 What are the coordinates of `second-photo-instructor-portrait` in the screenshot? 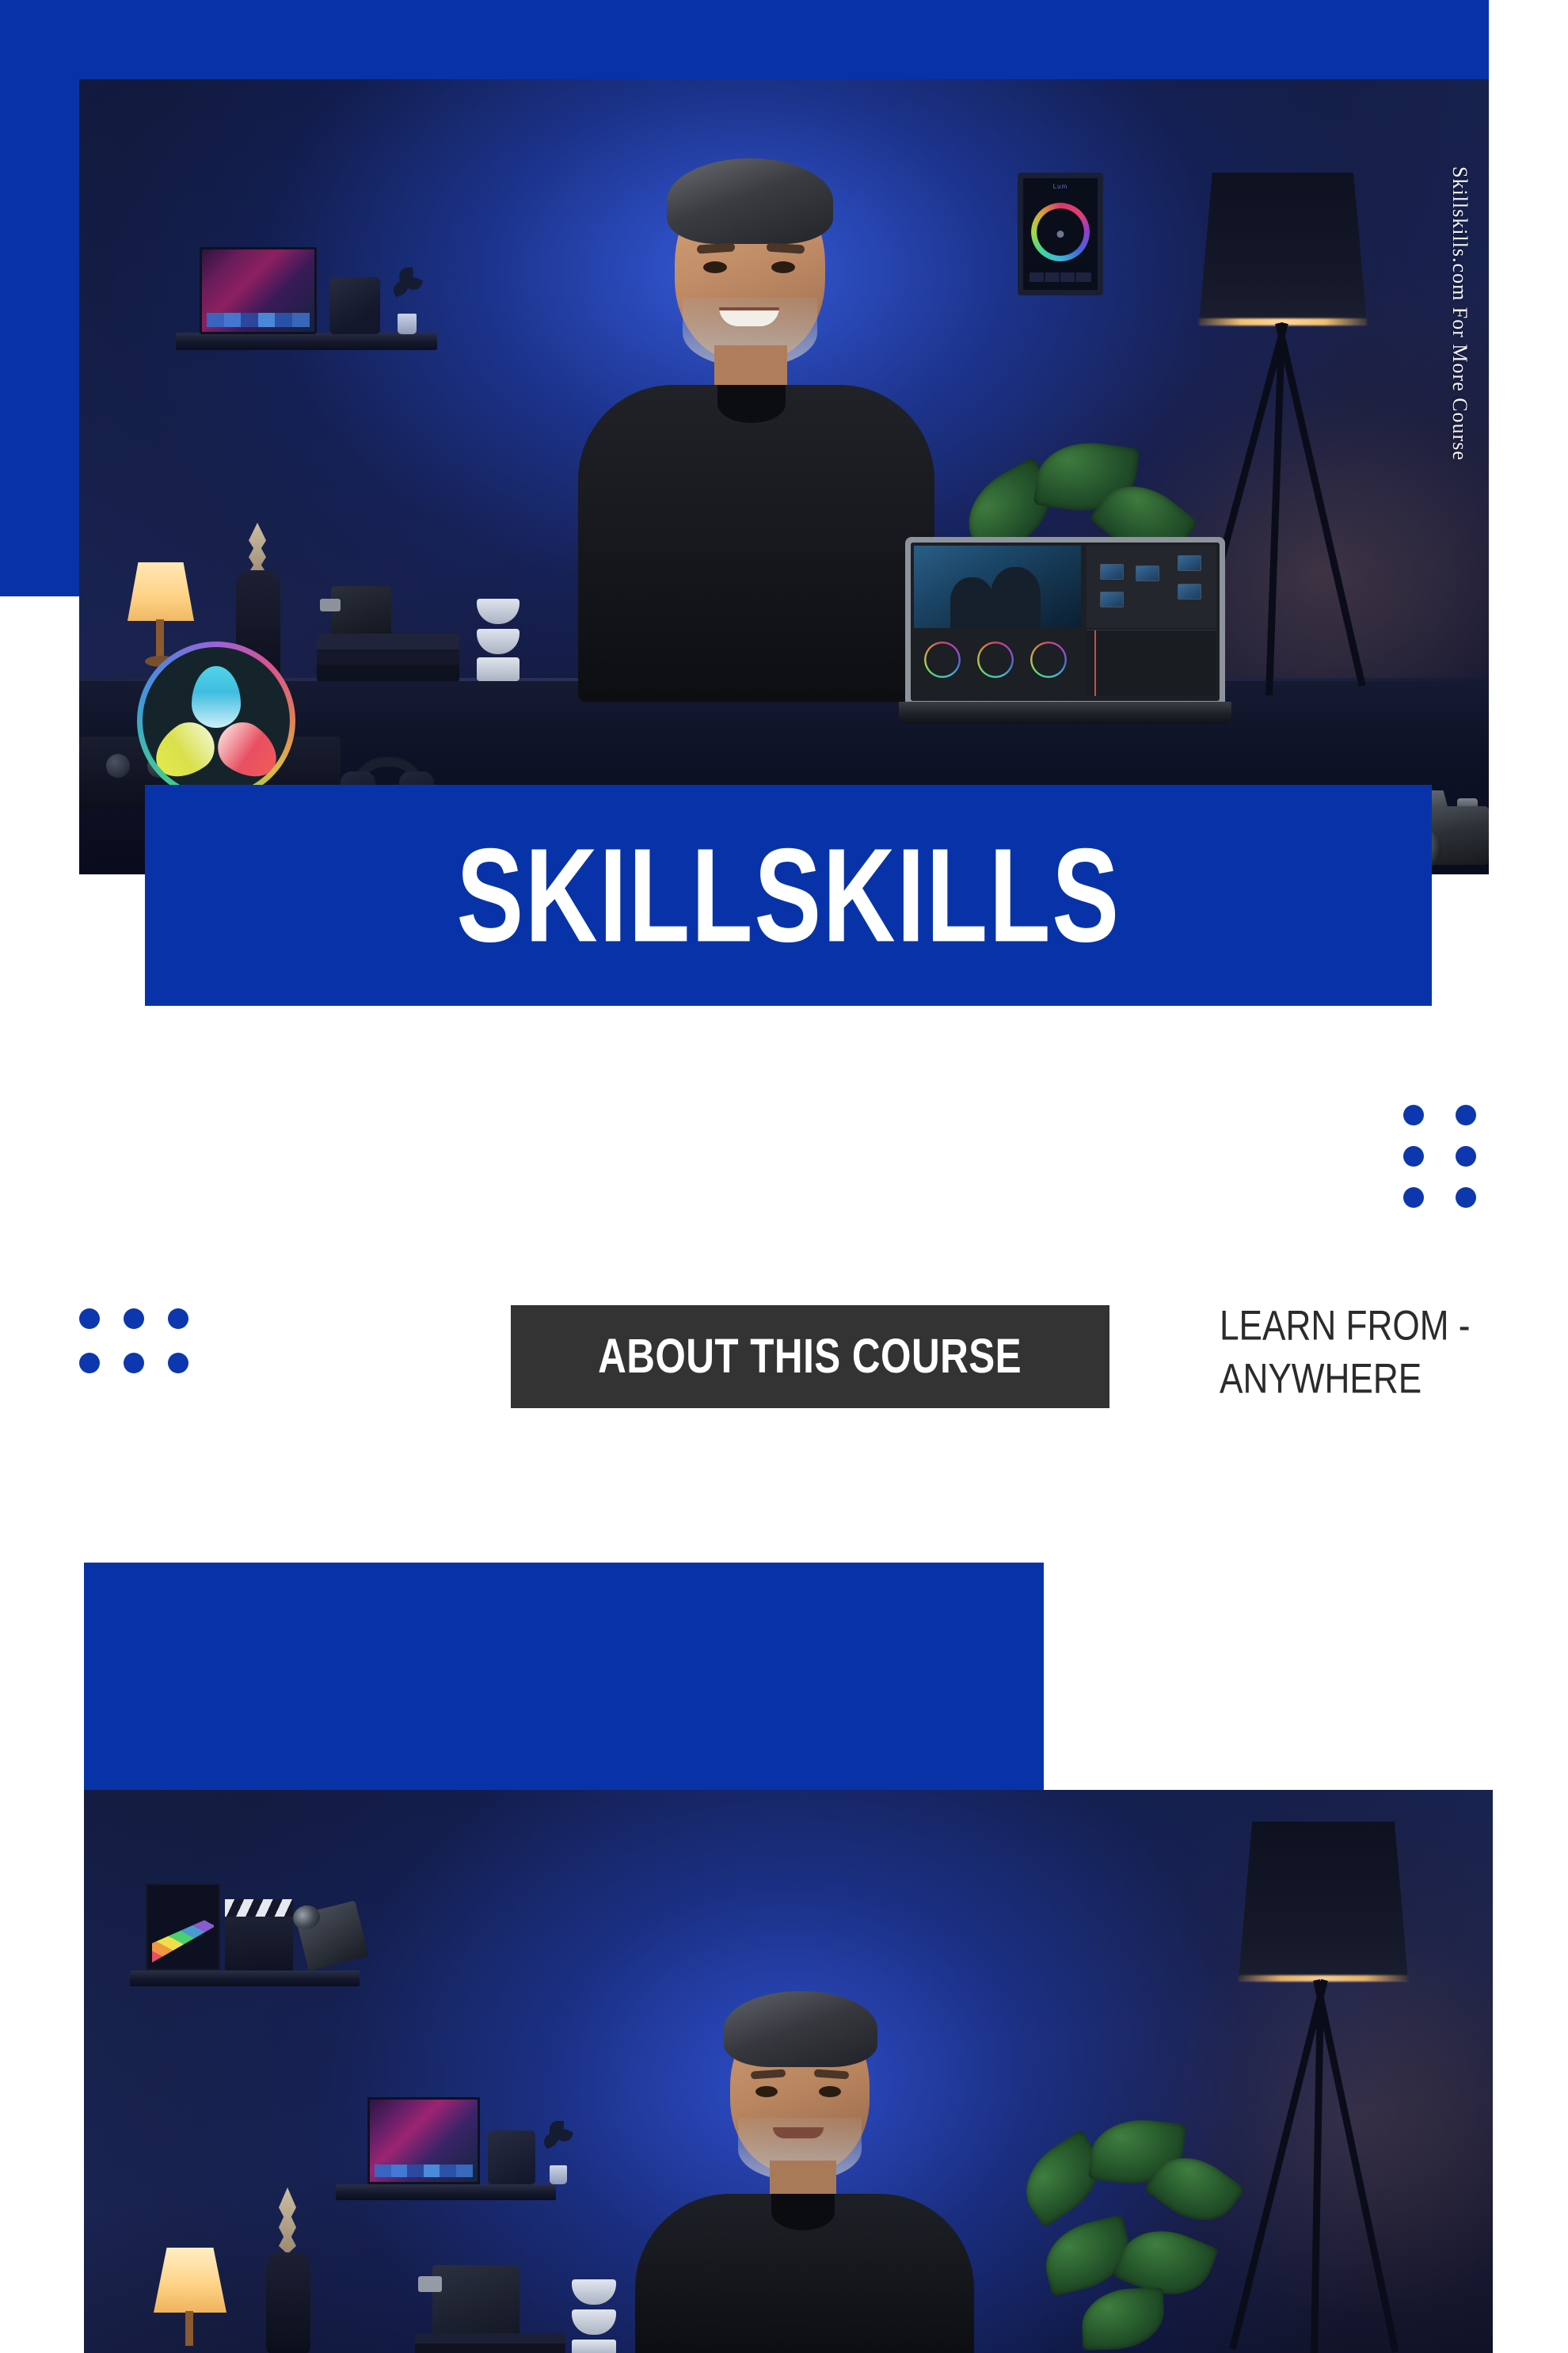 It's located at (804, 2170).